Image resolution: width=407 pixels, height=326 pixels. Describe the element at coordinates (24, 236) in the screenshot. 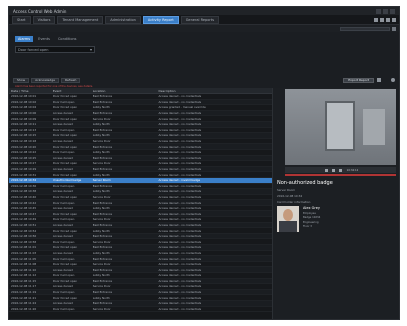

I see `table-cell: 2016-12-08 10:56` at that location.